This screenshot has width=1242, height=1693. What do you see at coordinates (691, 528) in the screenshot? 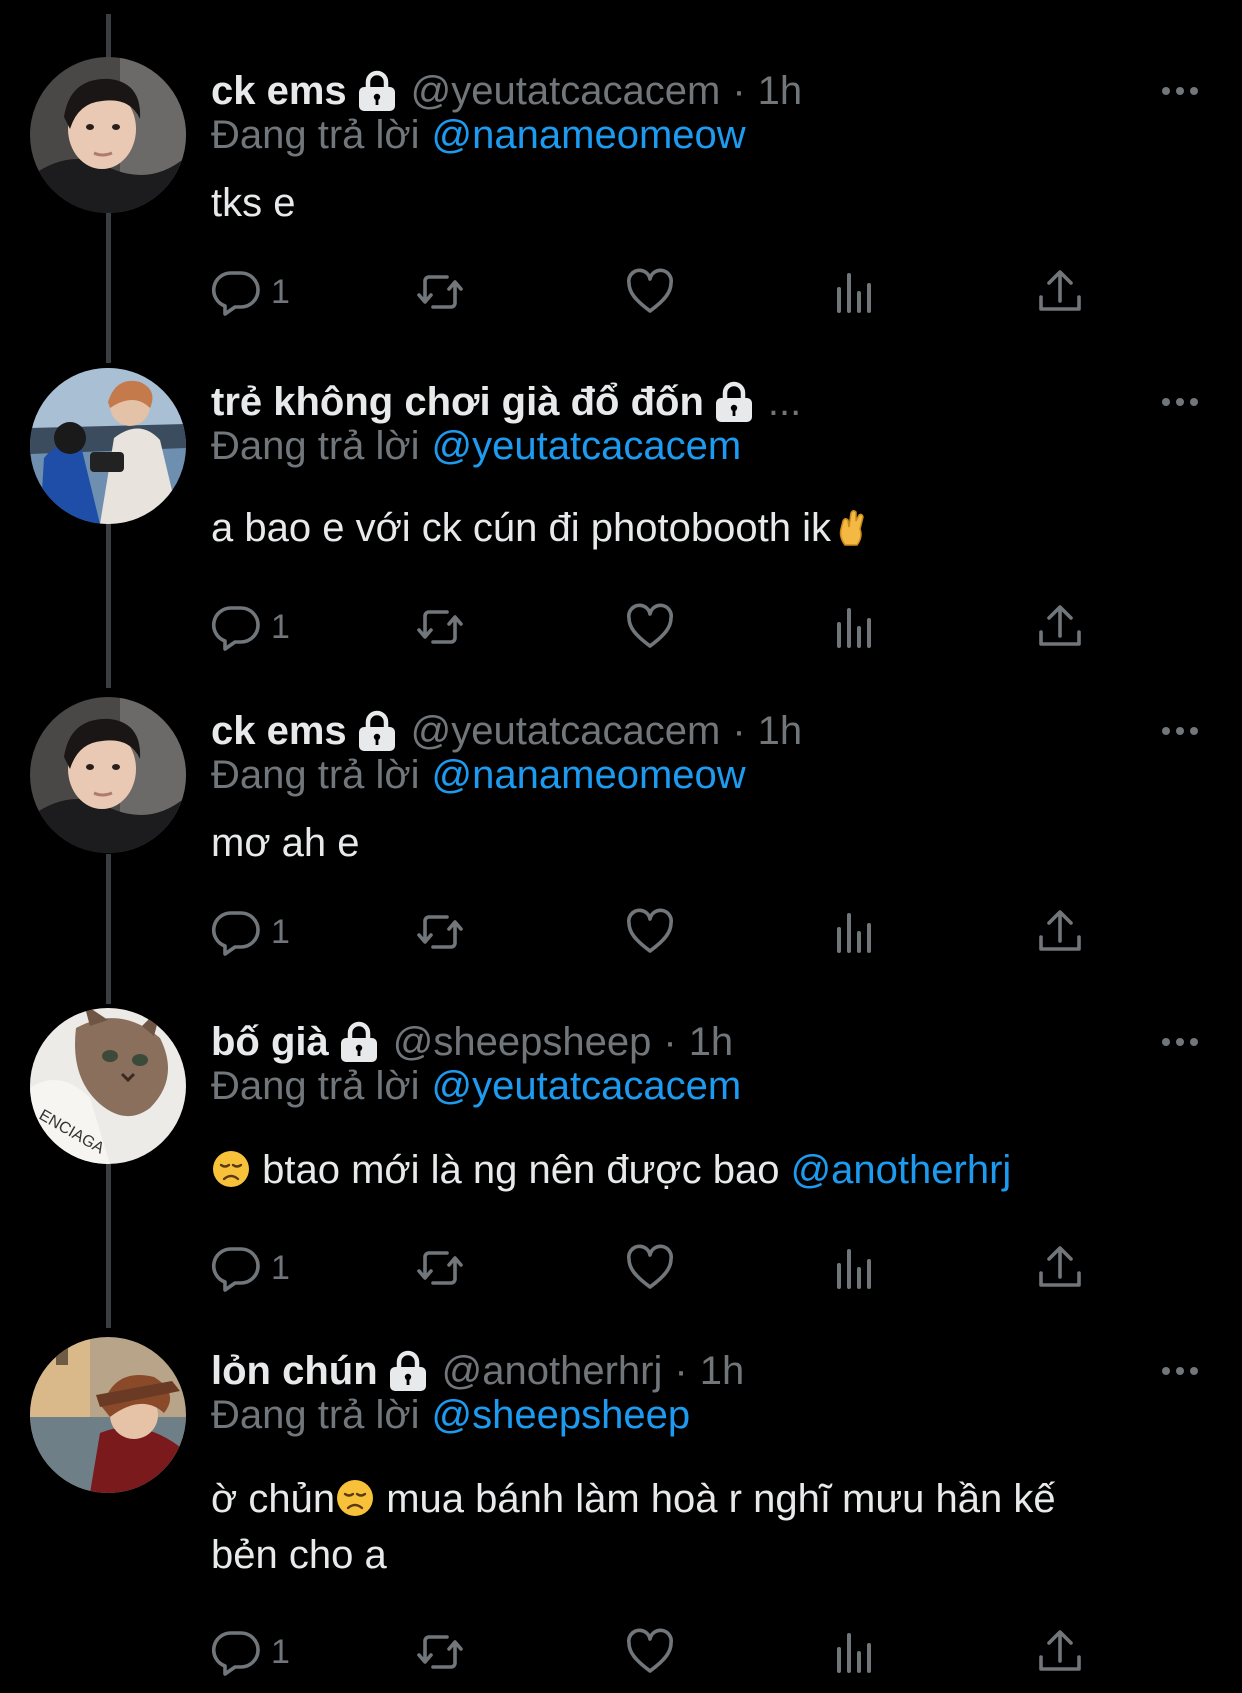
I see `tweet-text: a bao e với ck cún đi photobooth ik` at bounding box center [691, 528].